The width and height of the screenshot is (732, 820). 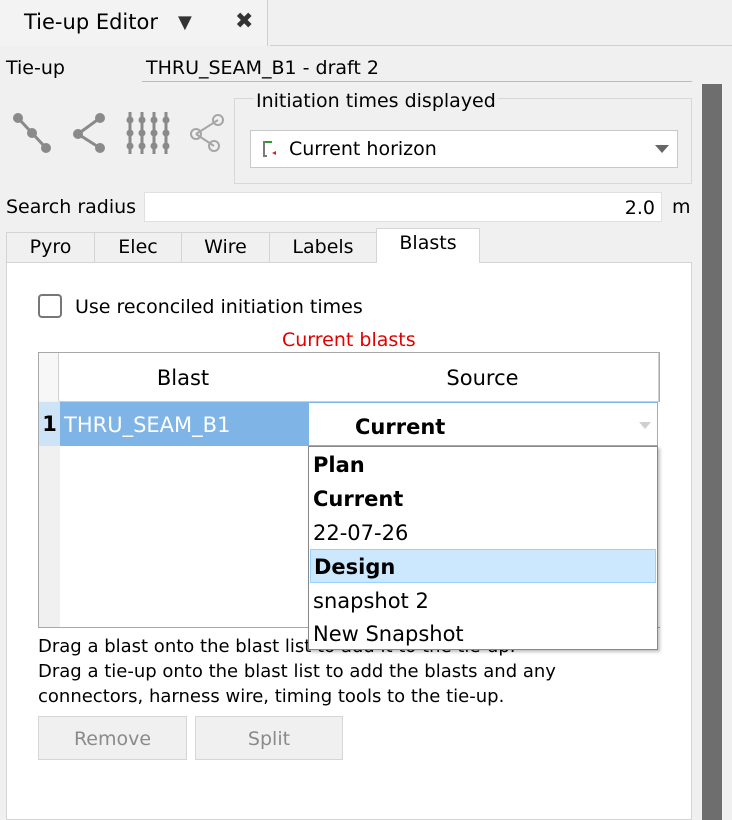 I want to click on tab-title: Tie-up Editor, so click(x=91, y=22).